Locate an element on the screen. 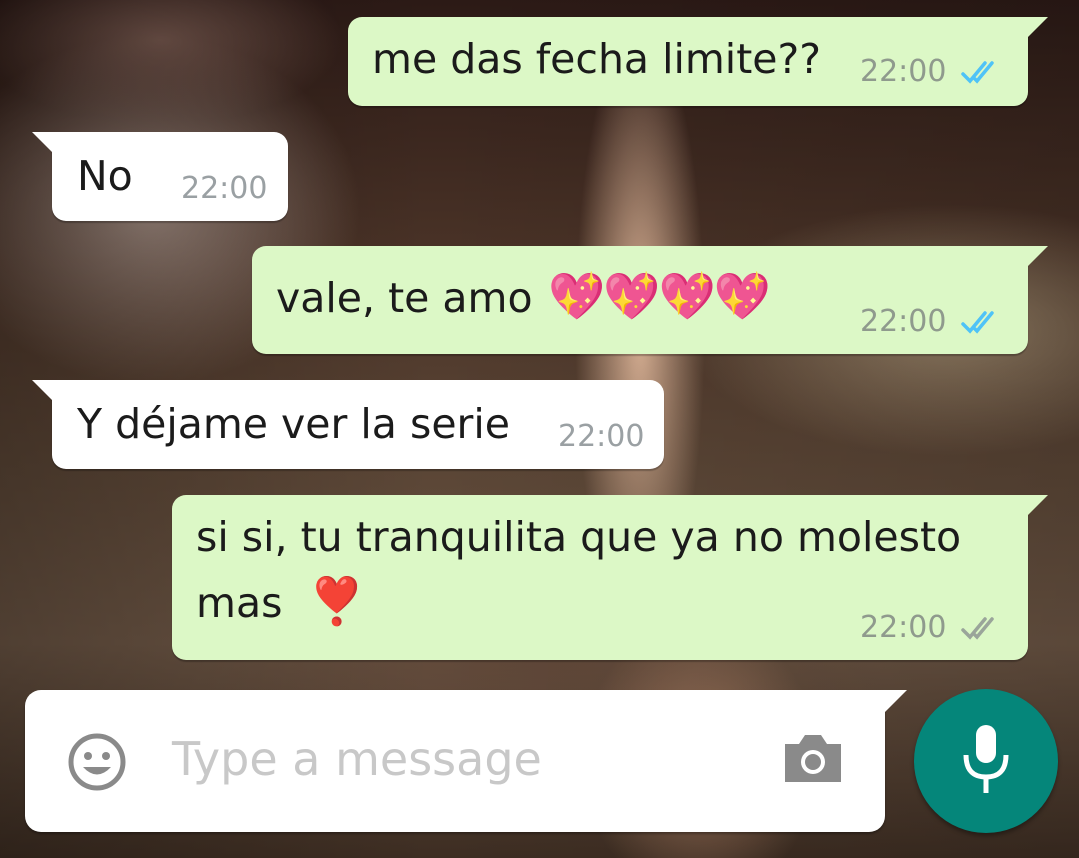 This screenshot has width=1079, height=858. sparkling-heart-emoji: 💖💖💖💖 is located at coordinates (659, 296).